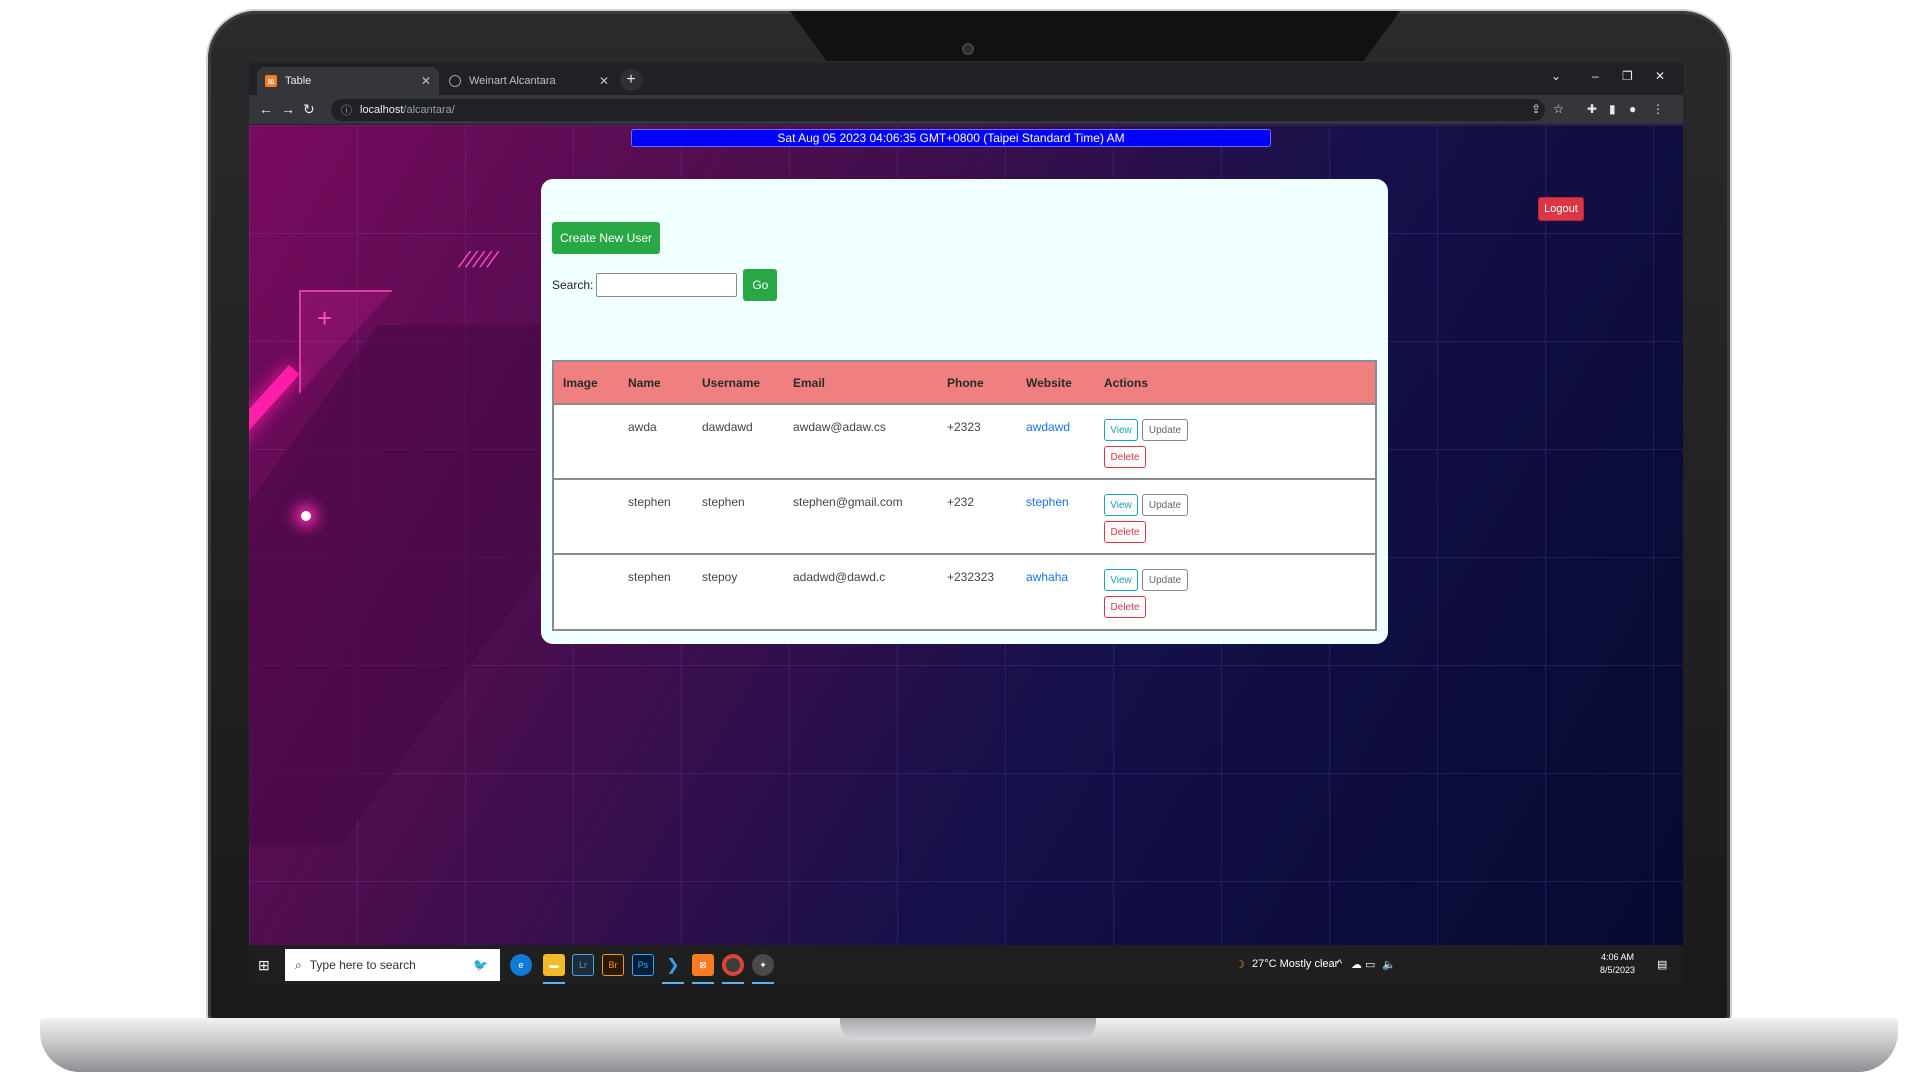 This screenshot has width=1917, height=1077. I want to click on header-website: Website, so click(1049, 382).